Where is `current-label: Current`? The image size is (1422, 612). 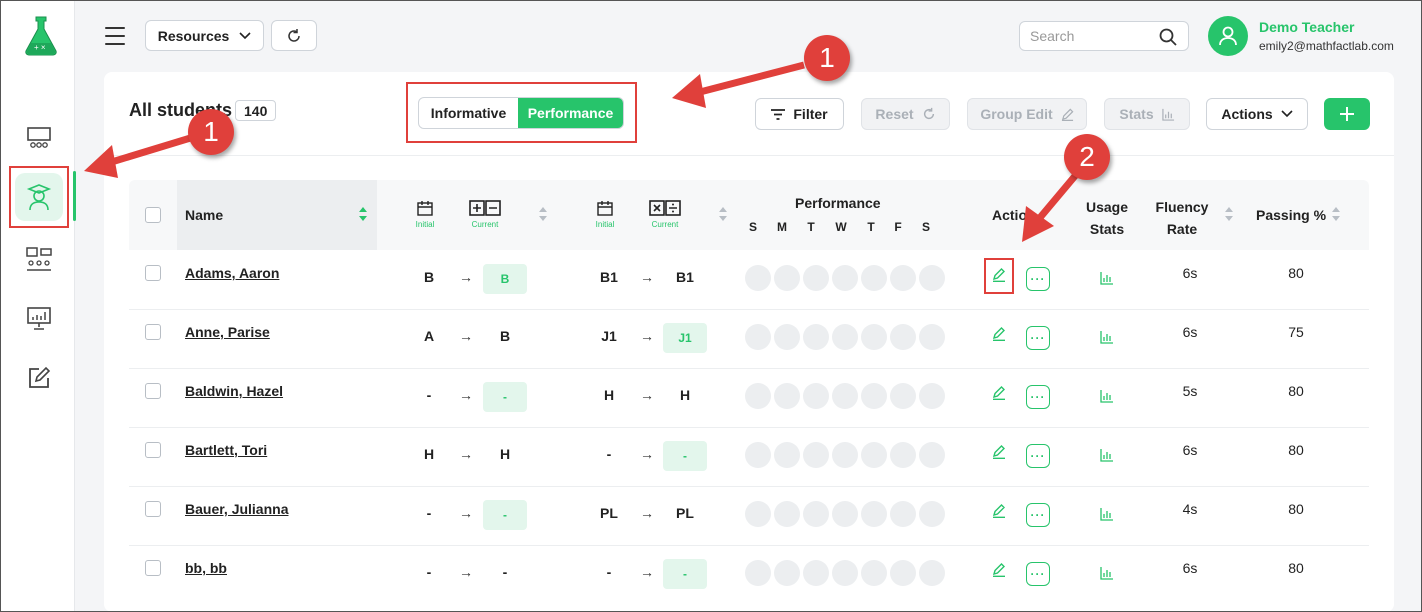
current-label: Current is located at coordinates (665, 224).